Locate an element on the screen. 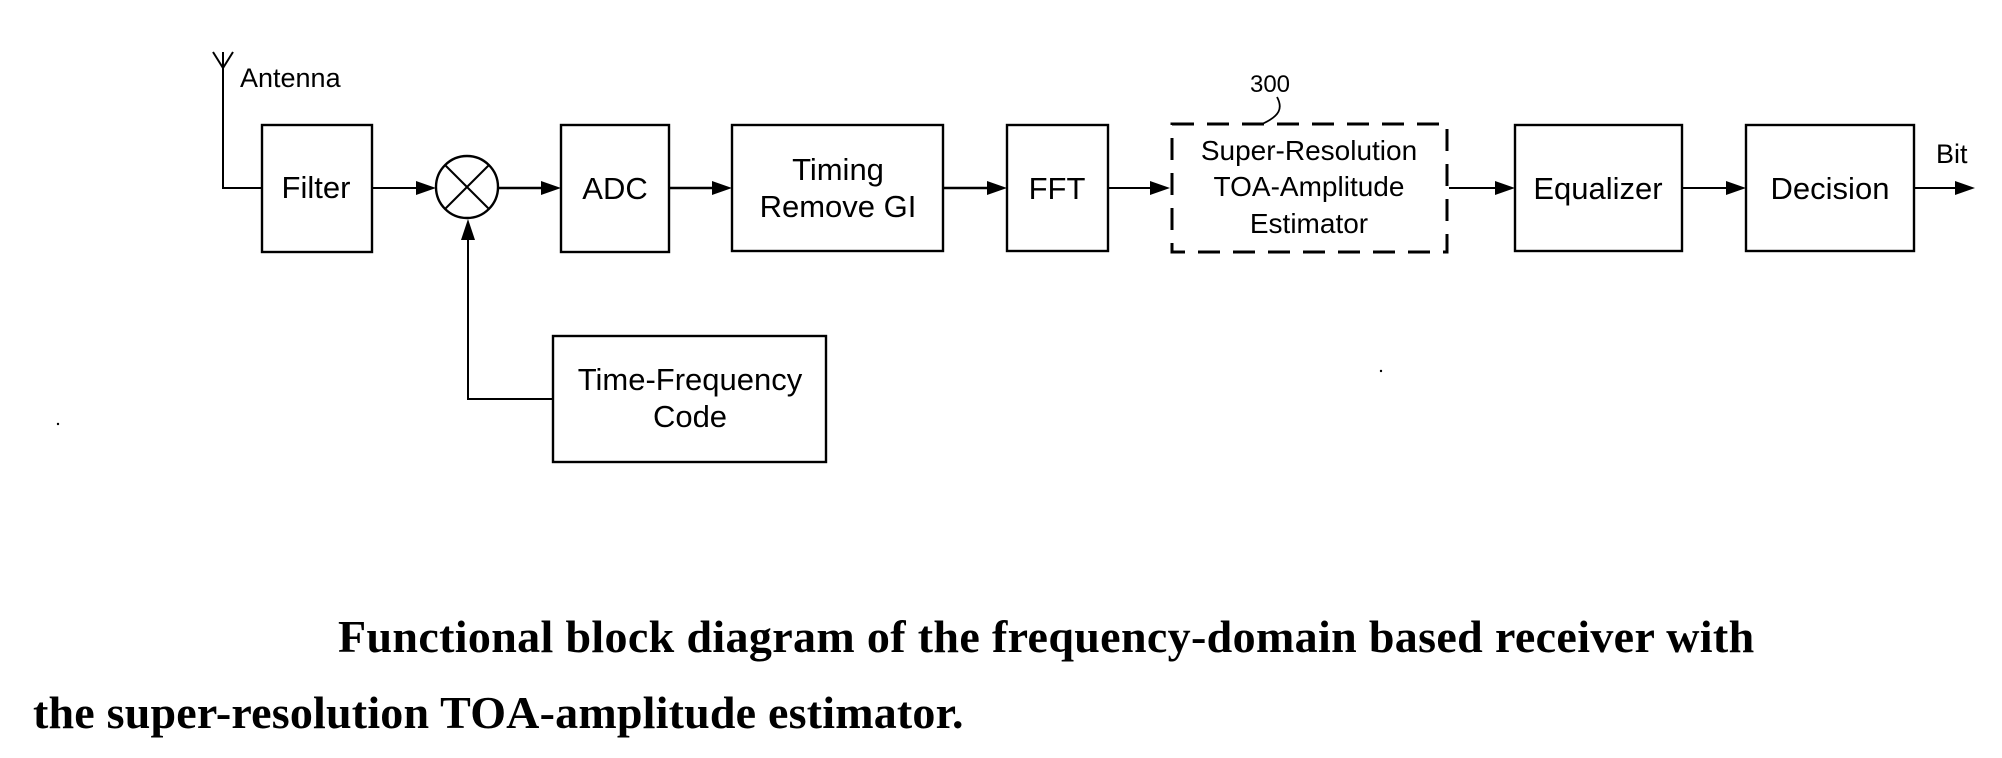 The image size is (2002, 758). equalizer-block: Equalizer is located at coordinates (1598, 188).